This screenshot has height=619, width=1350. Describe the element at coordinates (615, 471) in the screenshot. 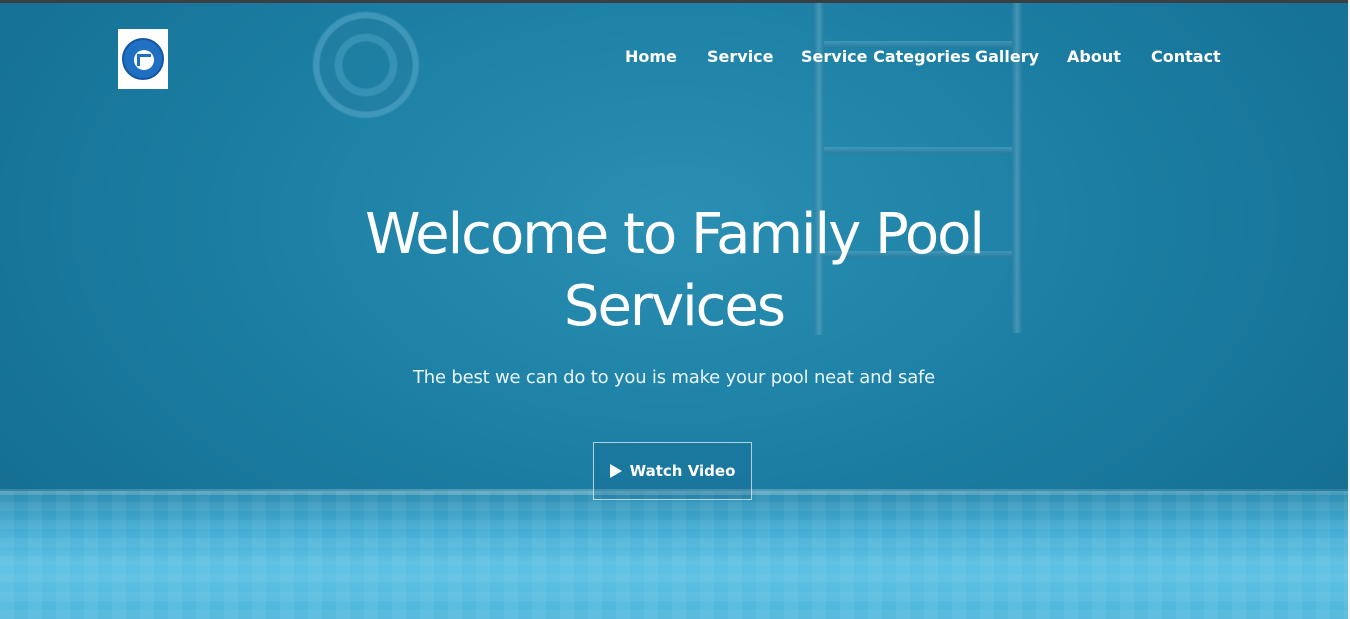

I see `play-icon` at that location.